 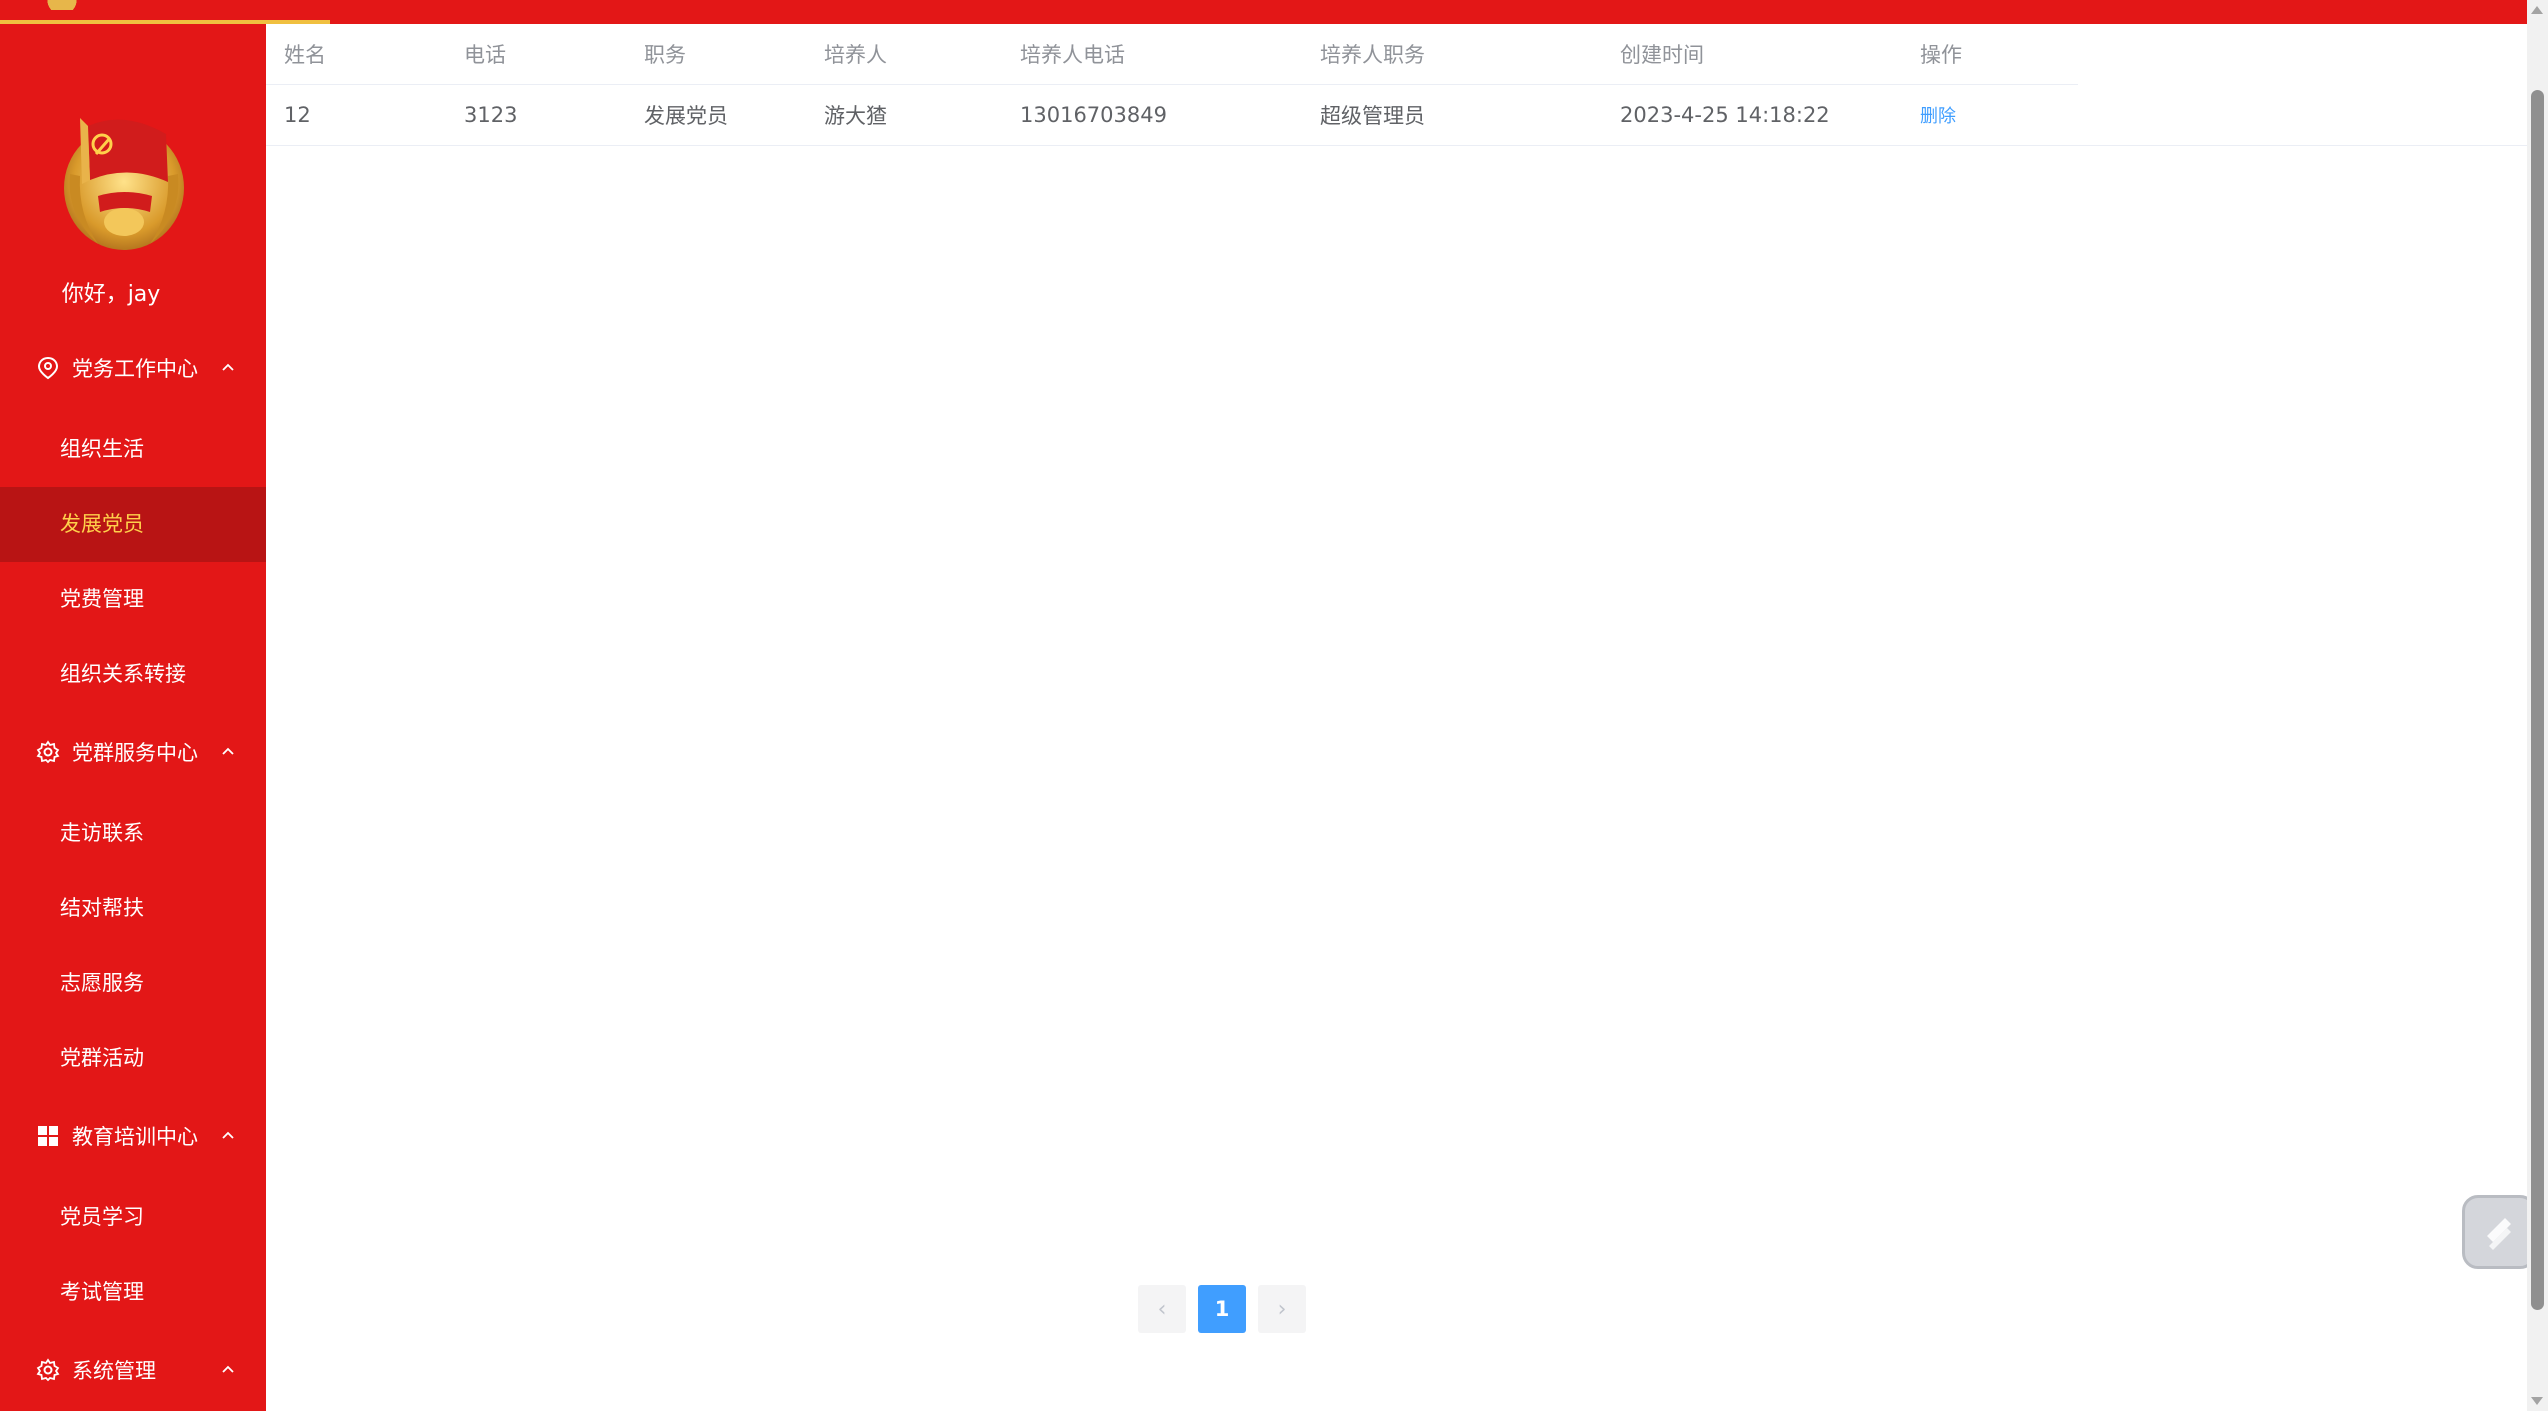 I want to click on delete-link: 删除, so click(x=1938, y=116).